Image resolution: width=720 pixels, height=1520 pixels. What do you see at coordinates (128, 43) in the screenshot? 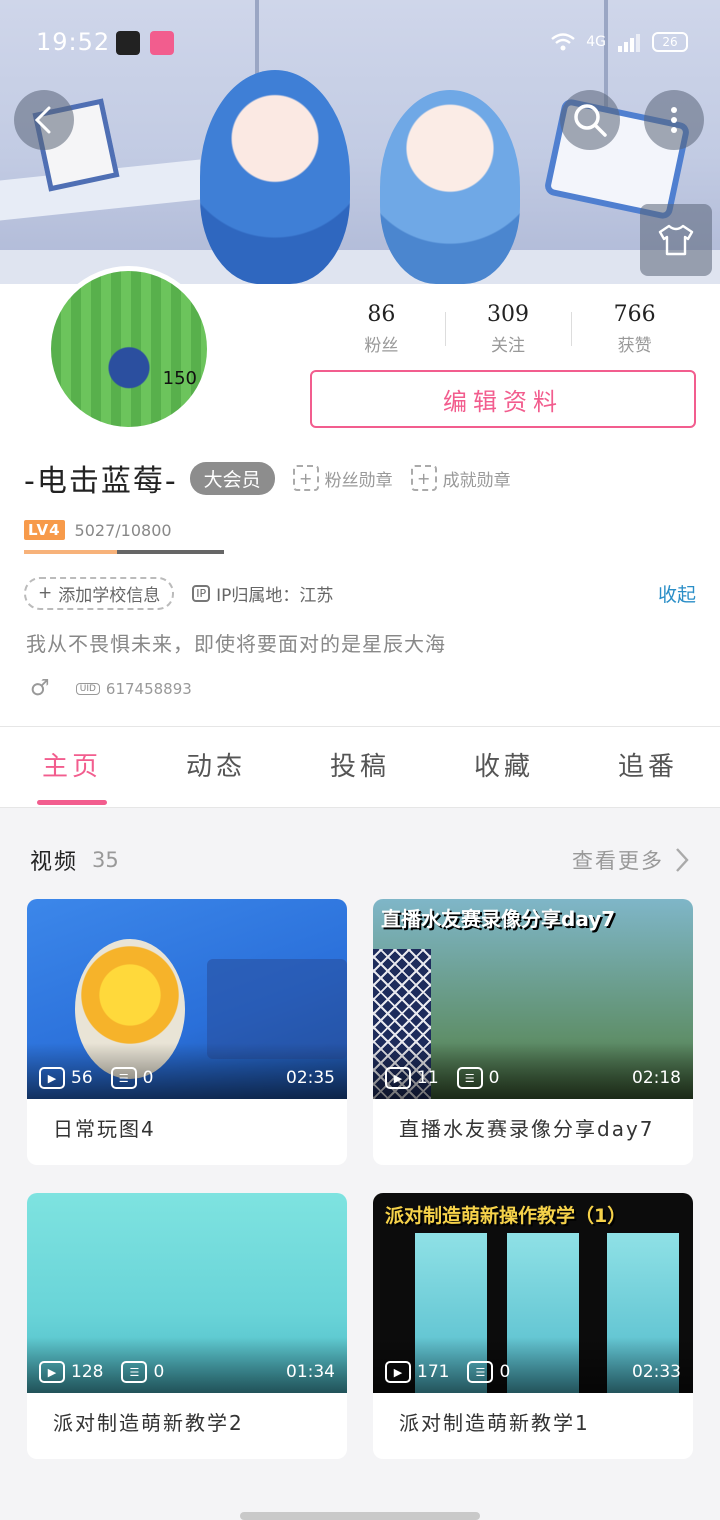
I see `notification-app-icon` at bounding box center [128, 43].